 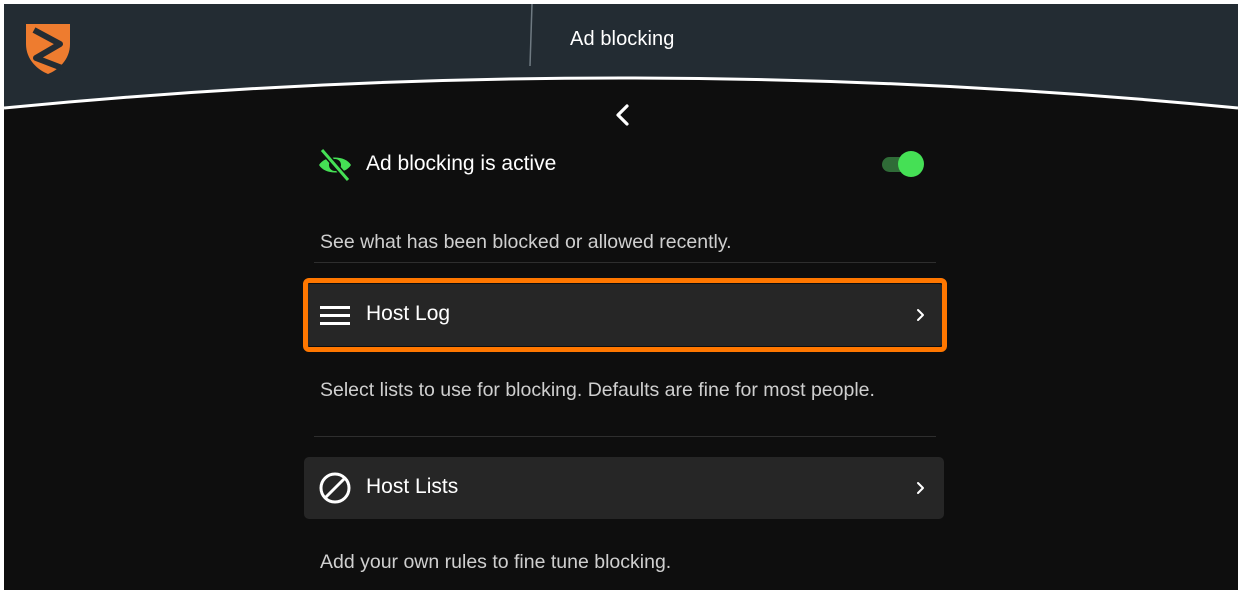 I want to click on host-log-label: Host Log, so click(x=408, y=313).